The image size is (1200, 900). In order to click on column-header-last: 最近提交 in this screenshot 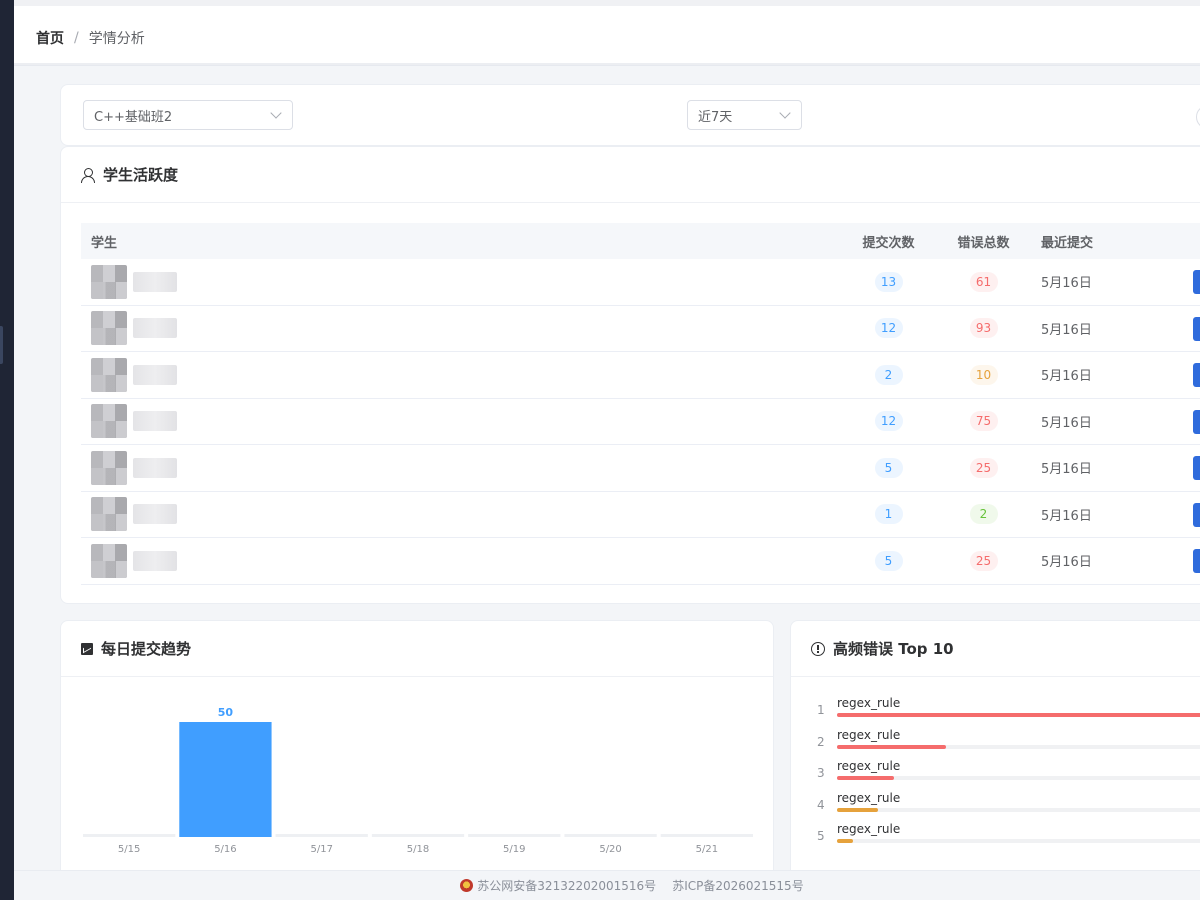, I will do `click(1091, 241)`.